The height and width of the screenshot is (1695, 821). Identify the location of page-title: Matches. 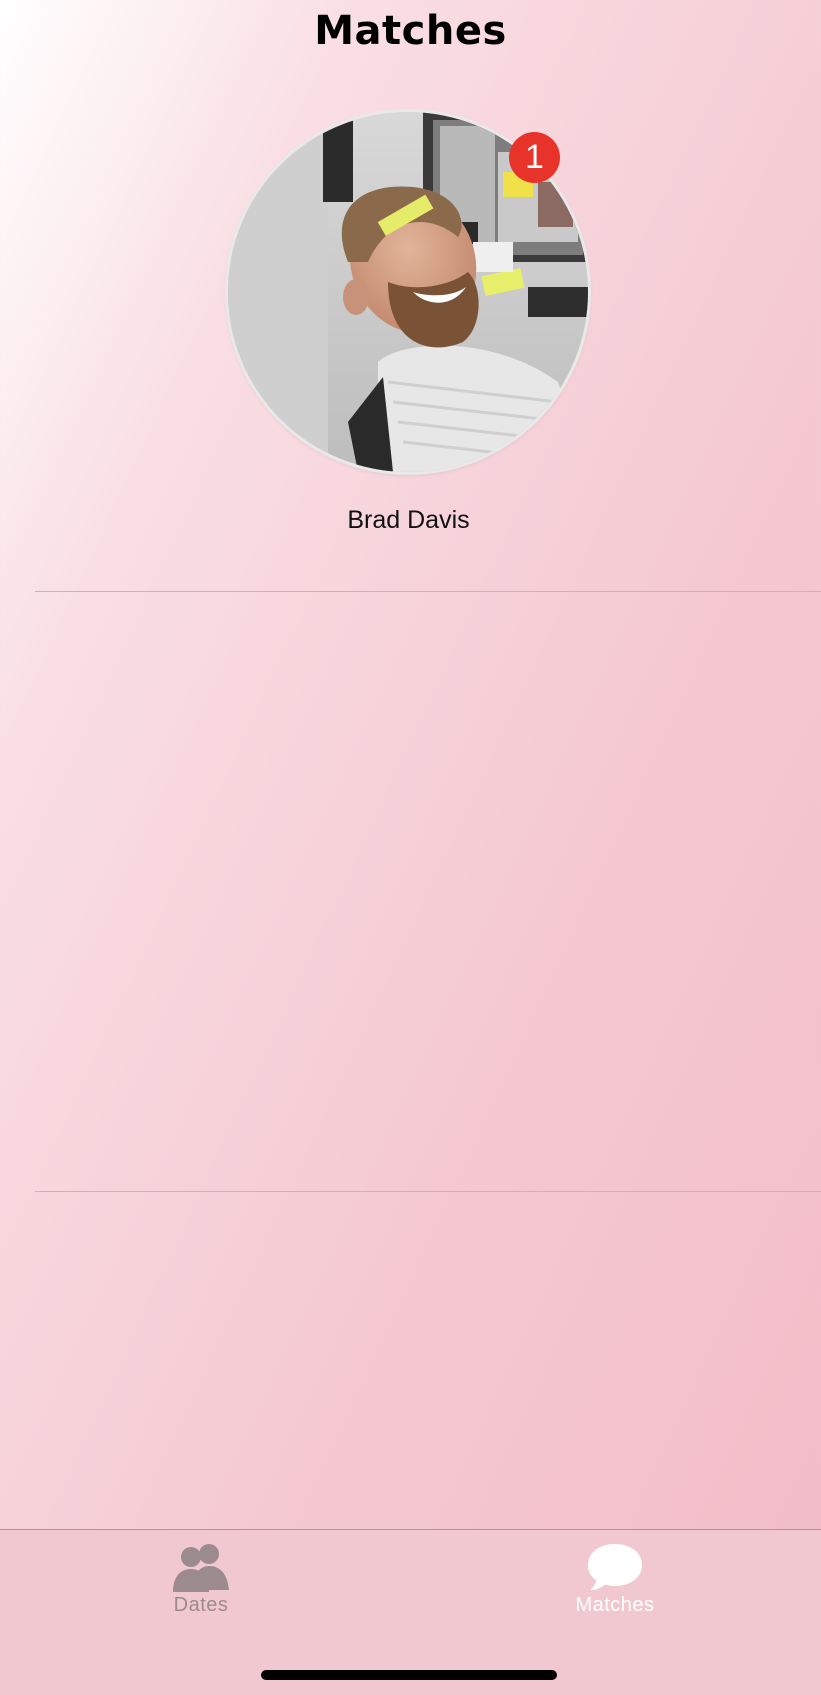
(410, 31).